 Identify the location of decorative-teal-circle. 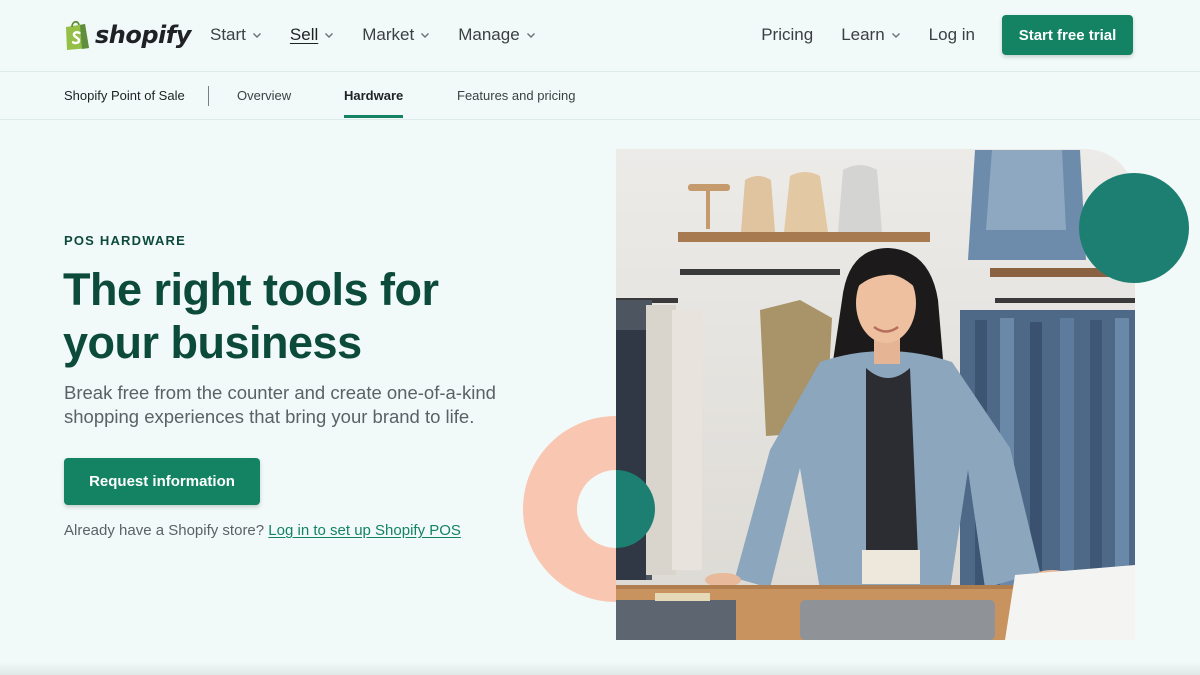
(1134, 228).